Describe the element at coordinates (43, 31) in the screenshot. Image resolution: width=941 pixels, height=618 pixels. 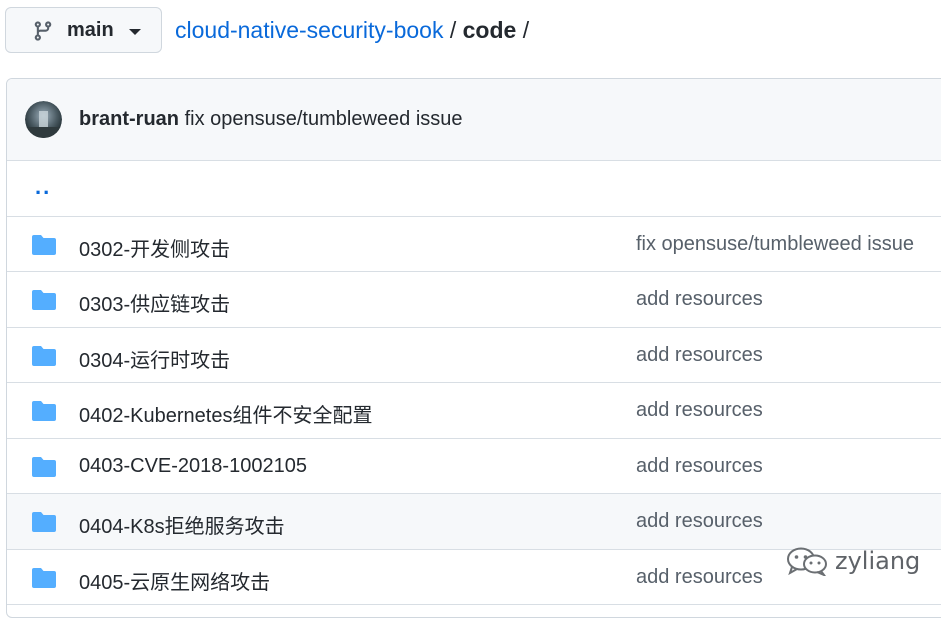
I see `git-branch-icon` at that location.